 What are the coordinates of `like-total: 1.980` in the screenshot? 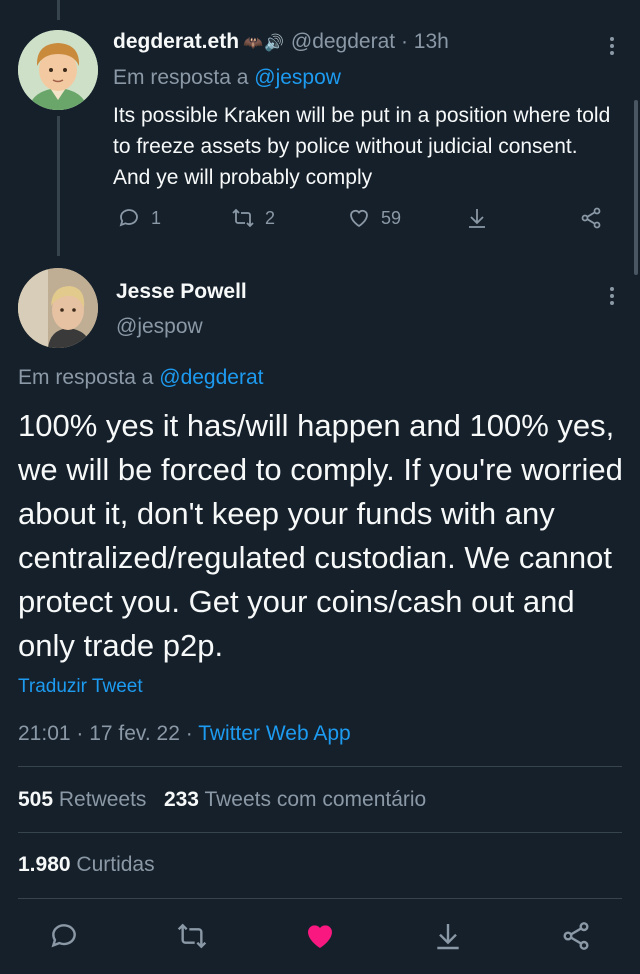 It's located at (44, 864).